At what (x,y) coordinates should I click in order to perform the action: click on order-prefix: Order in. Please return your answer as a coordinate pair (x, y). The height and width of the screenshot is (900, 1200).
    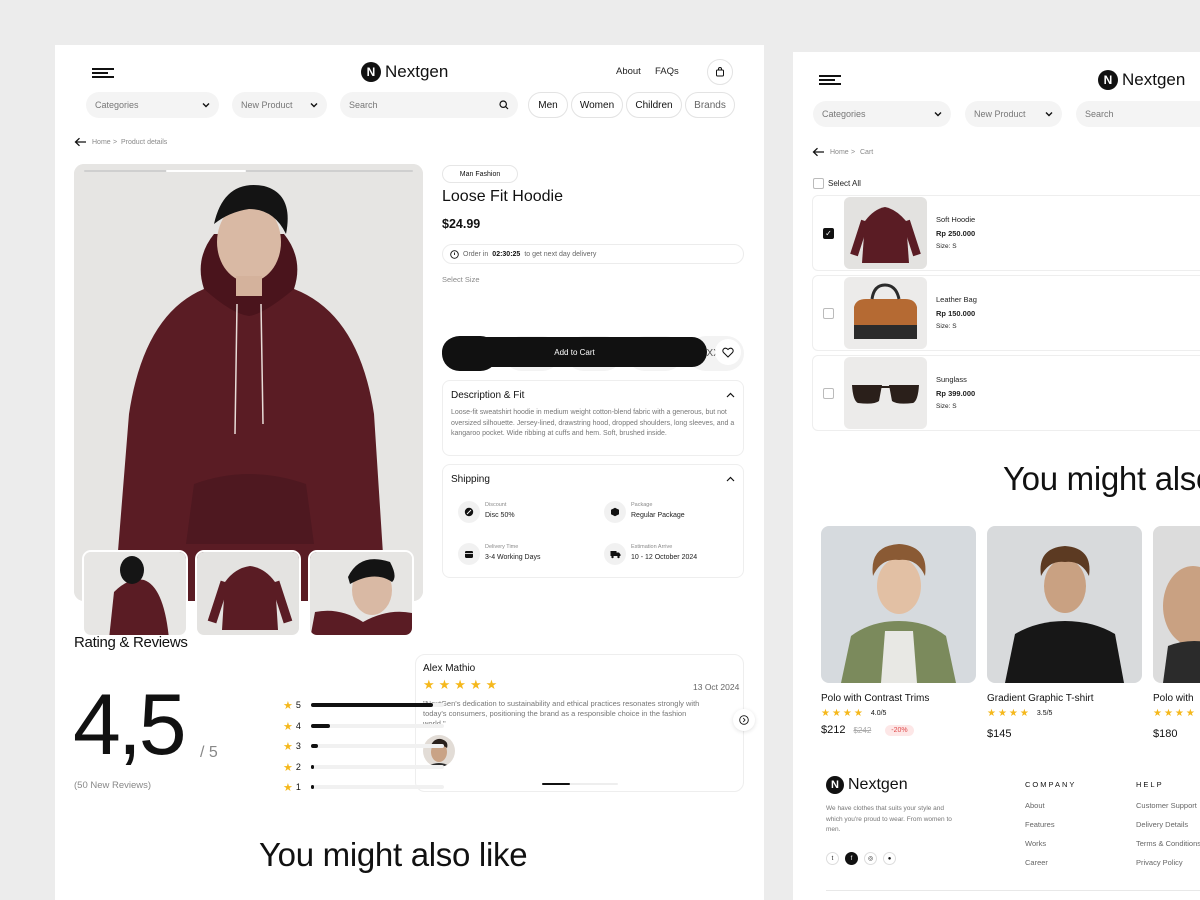
    Looking at the image, I should click on (476, 254).